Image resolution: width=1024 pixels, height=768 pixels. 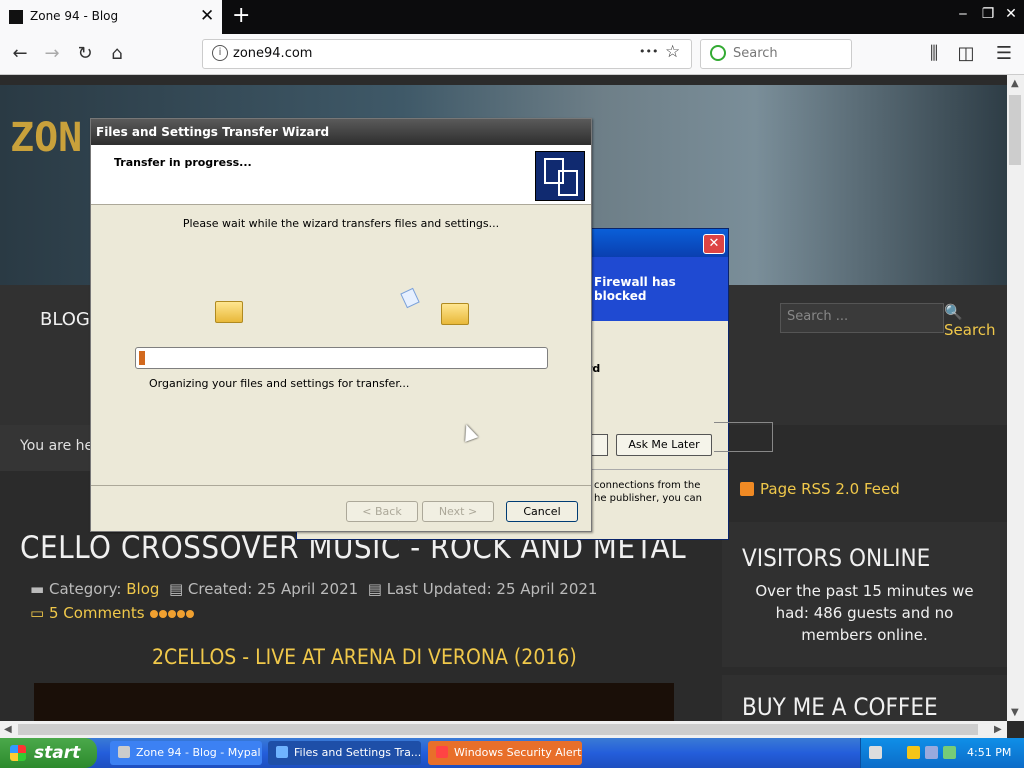 I want to click on security-alert-info-line2: he publisher, you can, so click(x=648, y=498).